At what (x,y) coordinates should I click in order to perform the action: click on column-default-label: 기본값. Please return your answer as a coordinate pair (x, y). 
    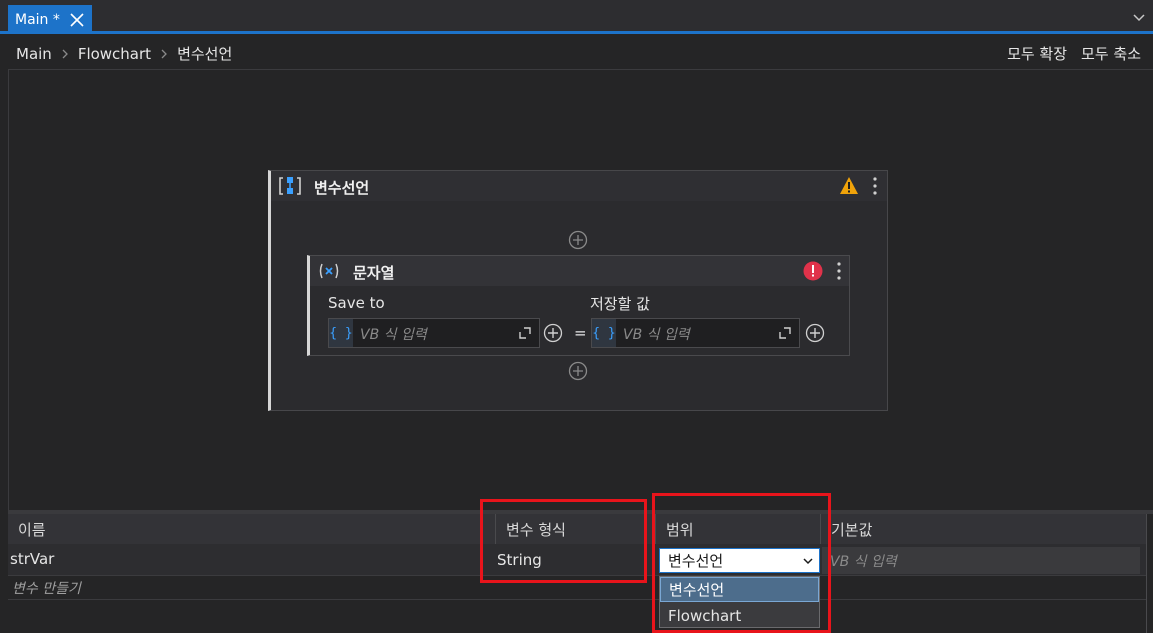
    Looking at the image, I should click on (852, 529).